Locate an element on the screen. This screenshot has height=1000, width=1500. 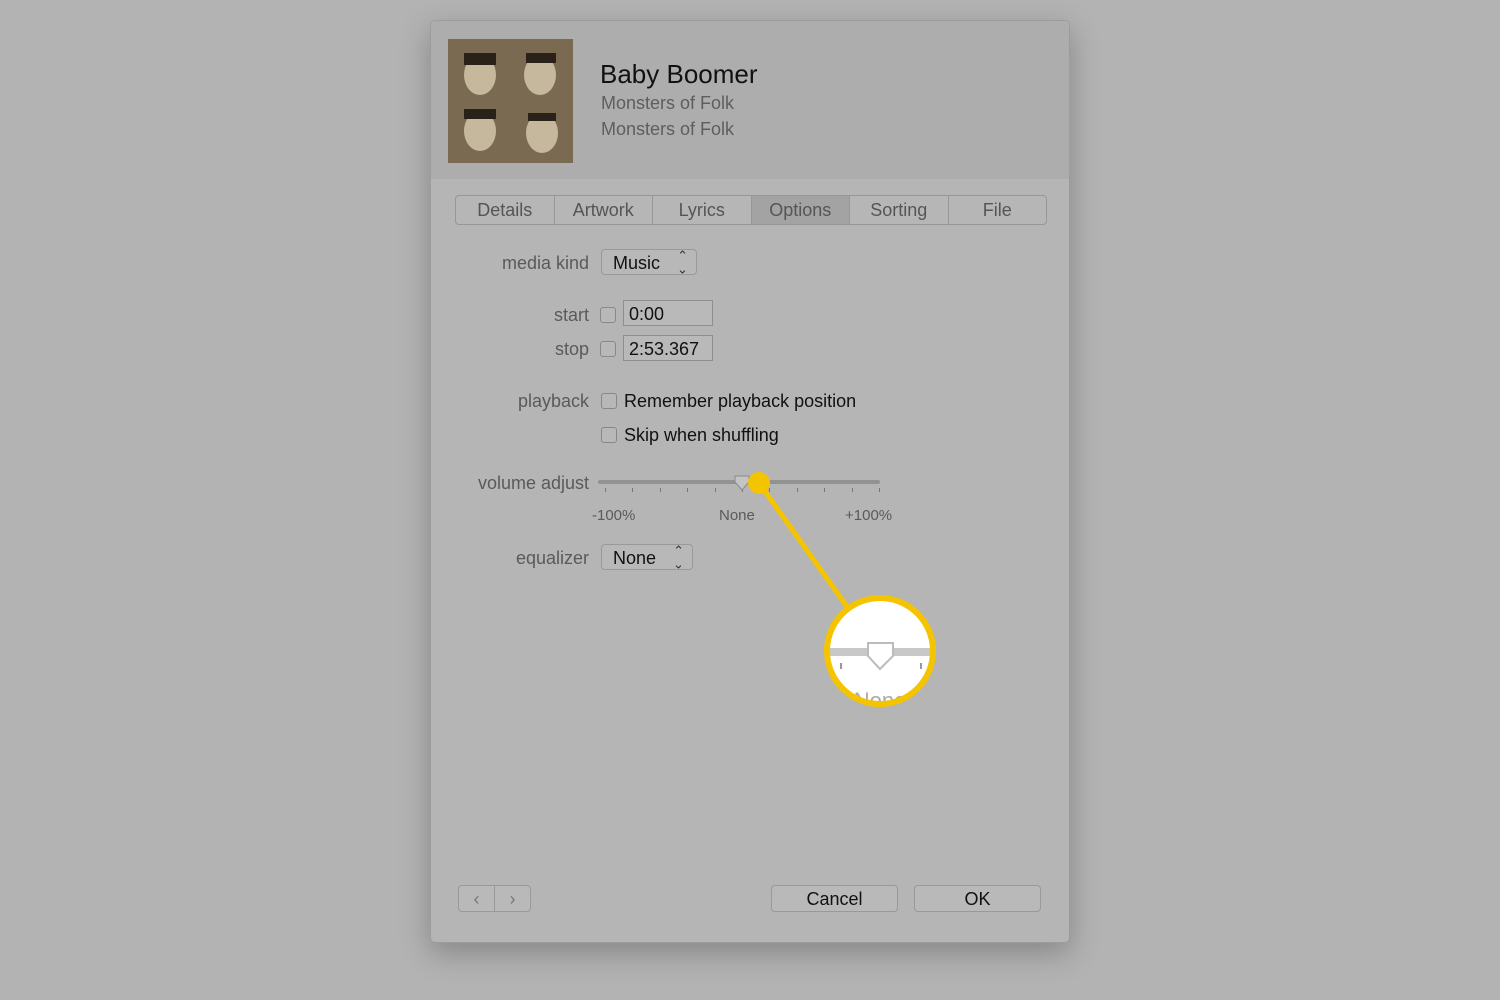
stop-time-field: 2:53.367 is located at coordinates (668, 348).